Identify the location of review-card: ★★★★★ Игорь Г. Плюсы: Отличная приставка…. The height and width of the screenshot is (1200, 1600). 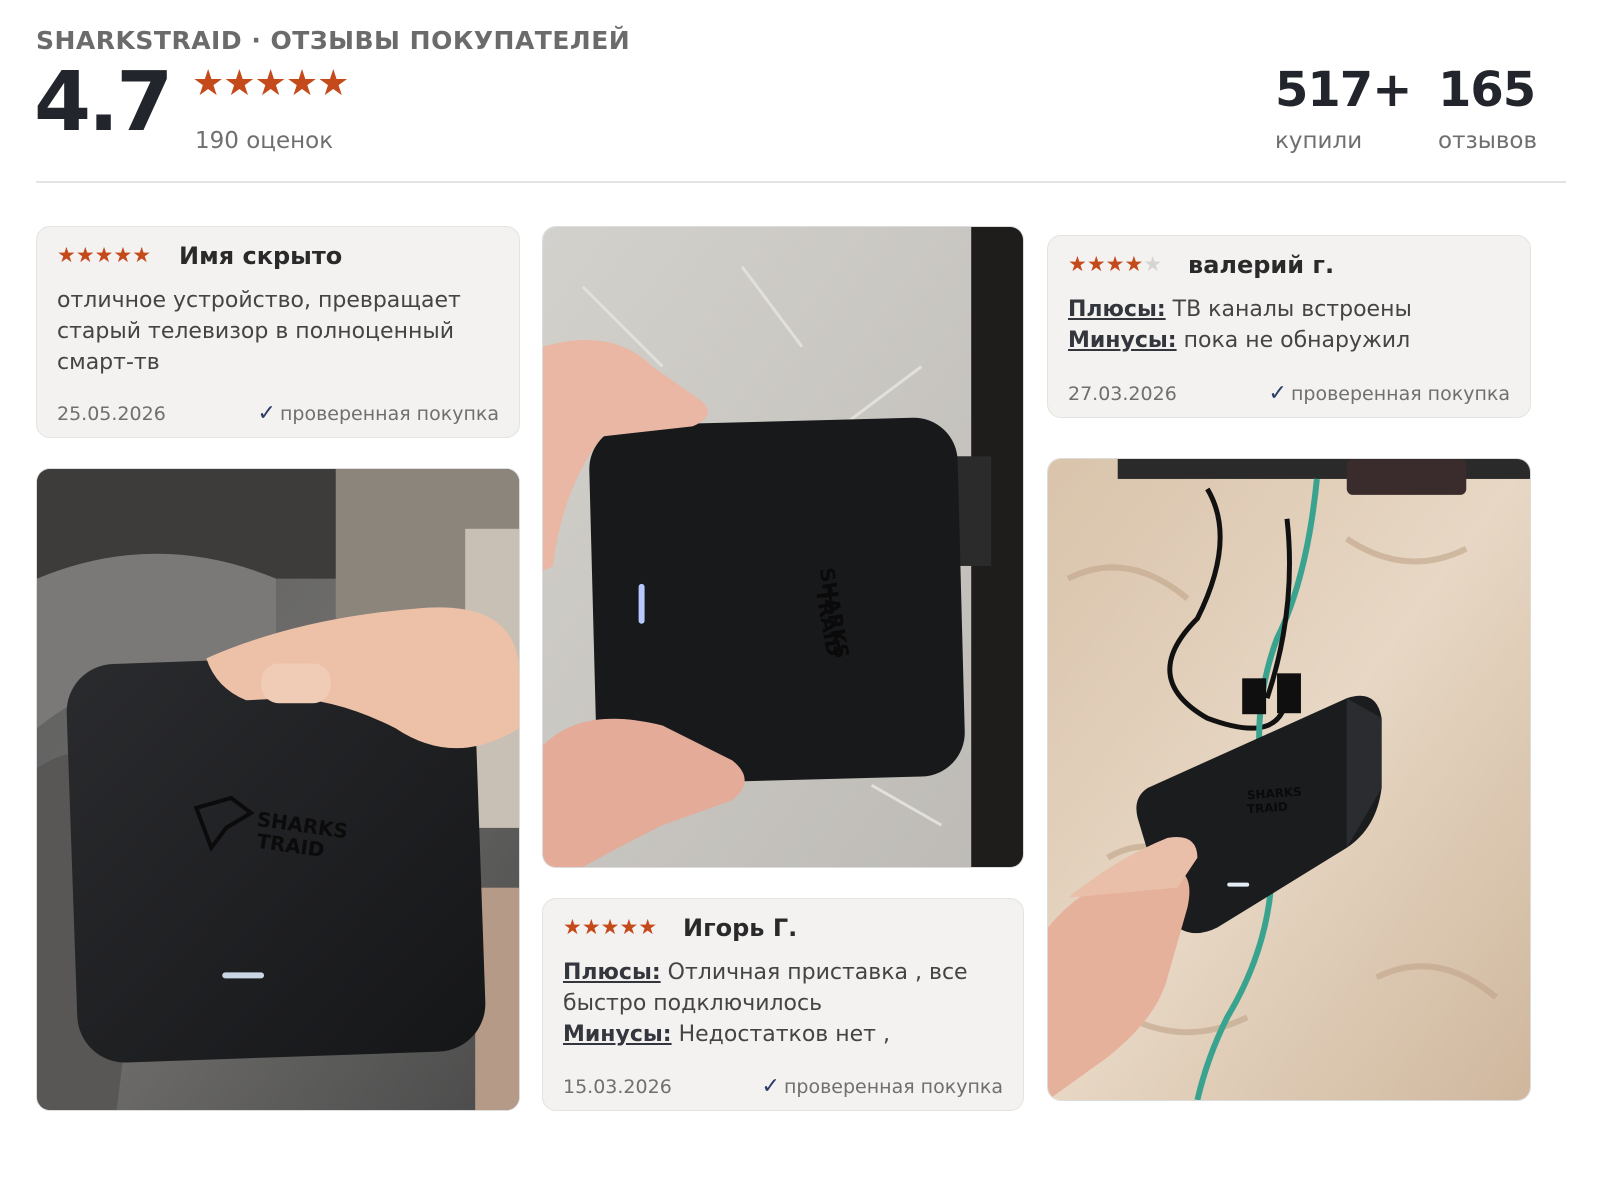
(783, 1004).